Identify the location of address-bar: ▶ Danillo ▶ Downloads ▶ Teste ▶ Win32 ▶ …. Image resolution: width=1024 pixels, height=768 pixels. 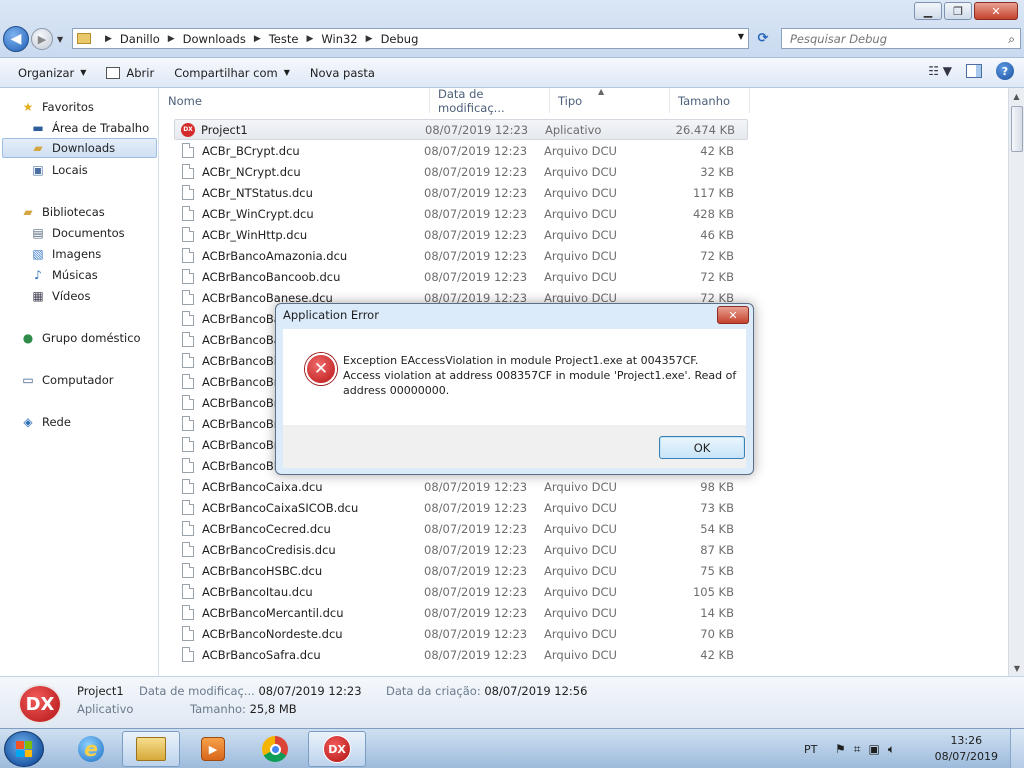
(410, 38).